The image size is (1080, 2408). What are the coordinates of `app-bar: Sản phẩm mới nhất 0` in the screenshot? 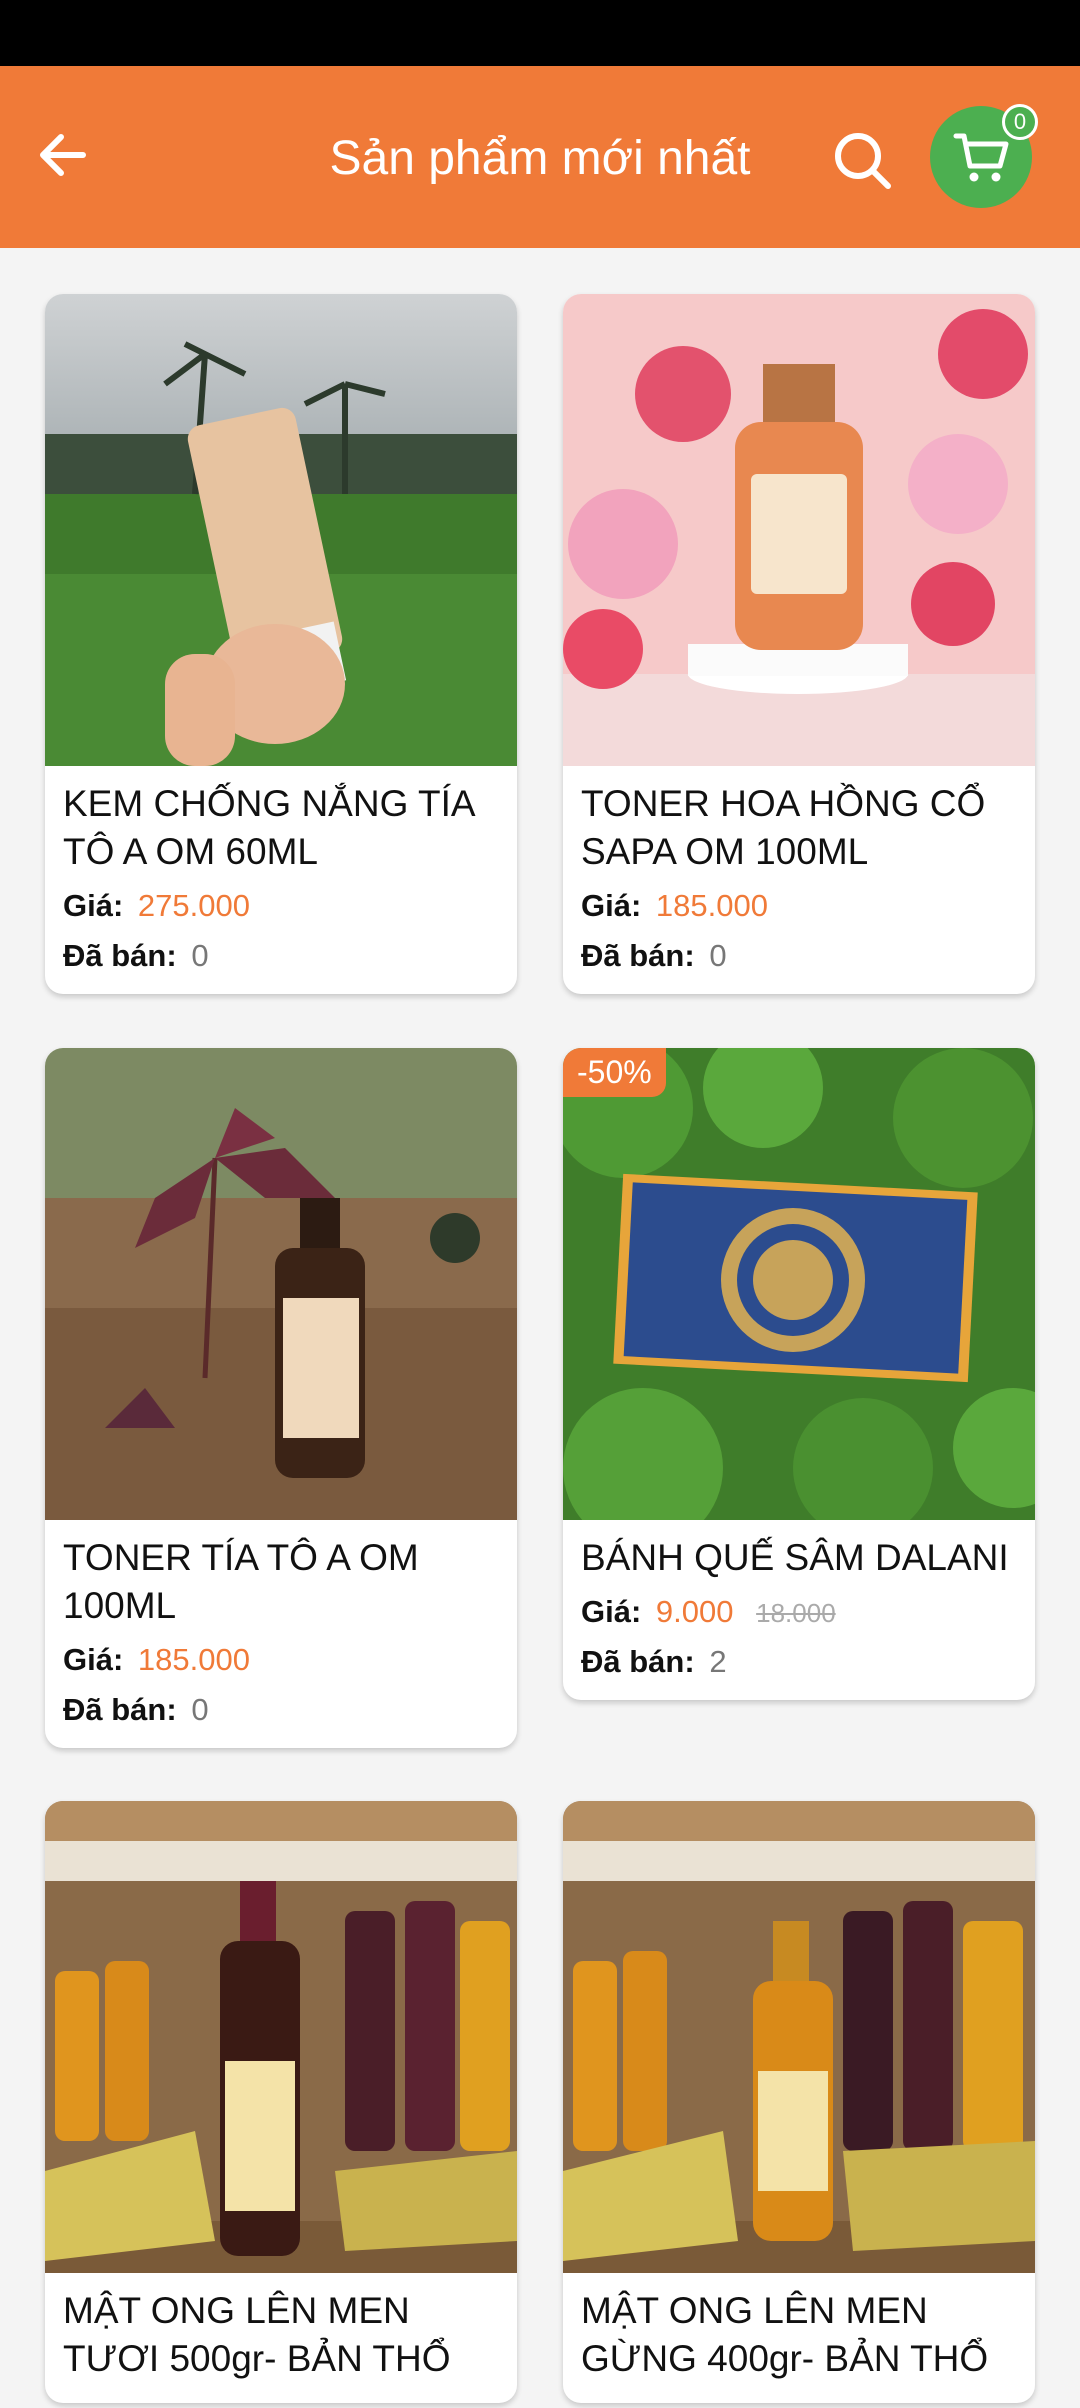 It's located at (540, 157).